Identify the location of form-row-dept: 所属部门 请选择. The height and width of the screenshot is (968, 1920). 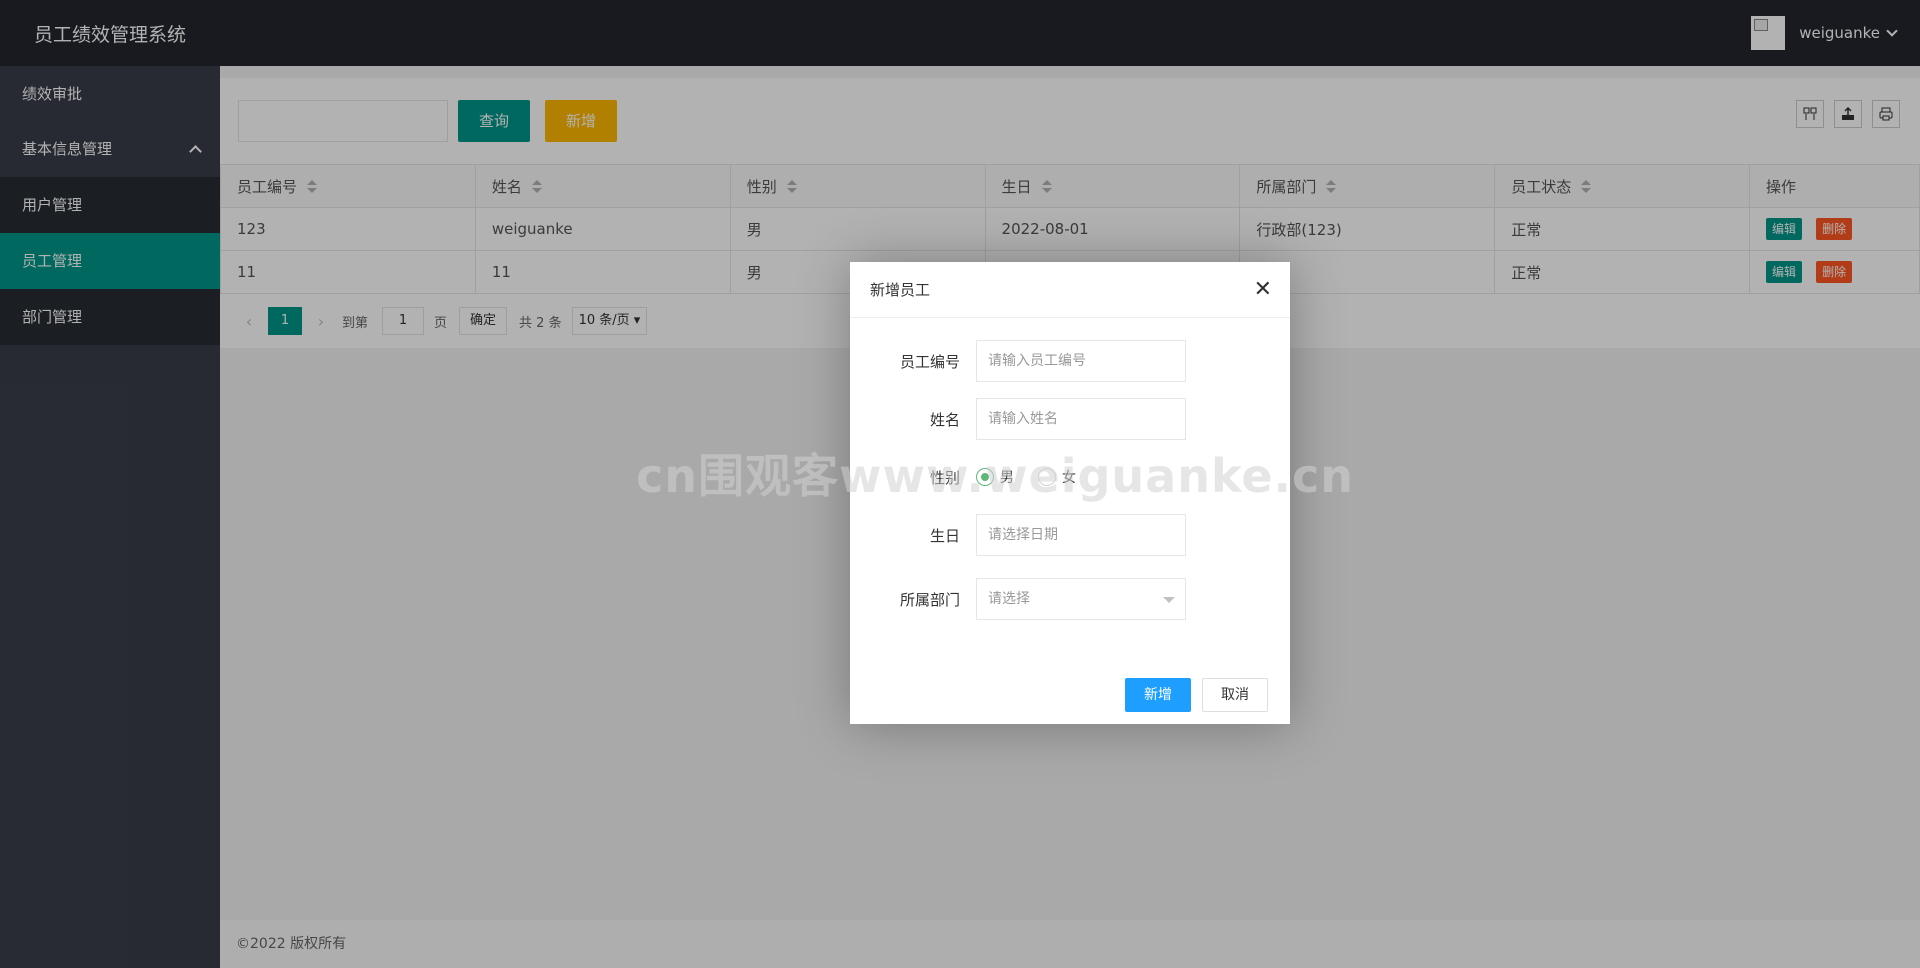
(1070, 599).